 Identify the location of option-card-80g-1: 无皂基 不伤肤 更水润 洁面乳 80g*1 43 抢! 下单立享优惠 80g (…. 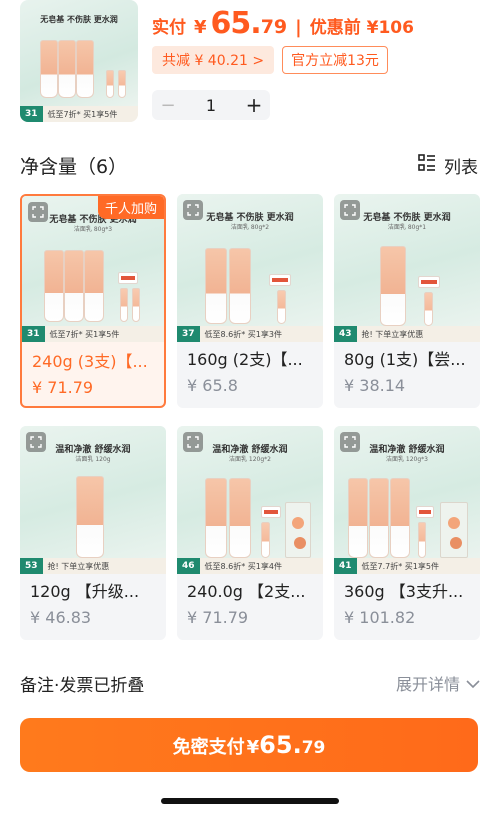
(407, 301).